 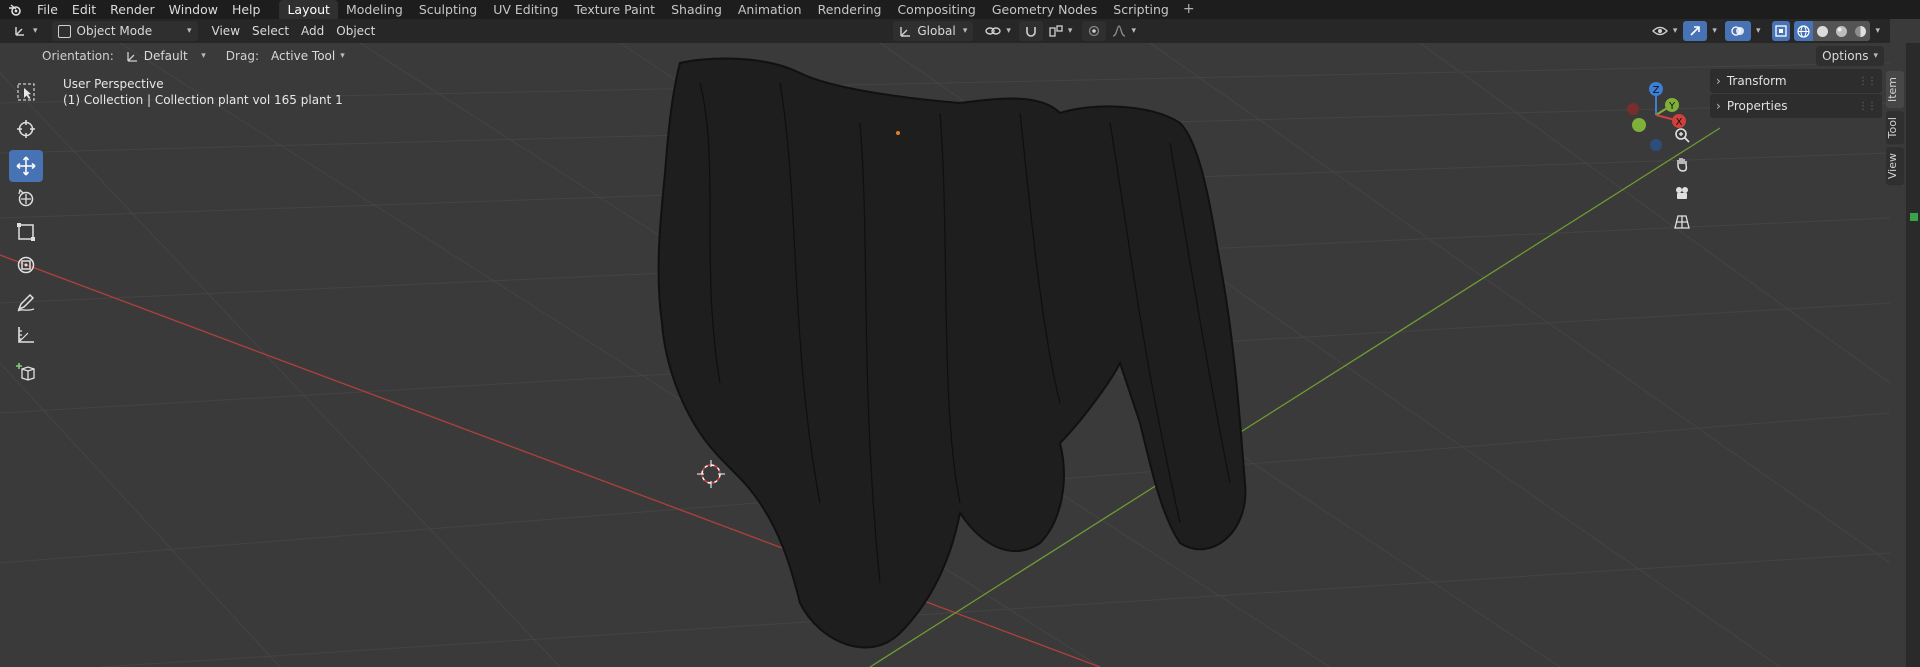 I want to click on gizmo-neg-x-handle, so click(x=1633, y=109).